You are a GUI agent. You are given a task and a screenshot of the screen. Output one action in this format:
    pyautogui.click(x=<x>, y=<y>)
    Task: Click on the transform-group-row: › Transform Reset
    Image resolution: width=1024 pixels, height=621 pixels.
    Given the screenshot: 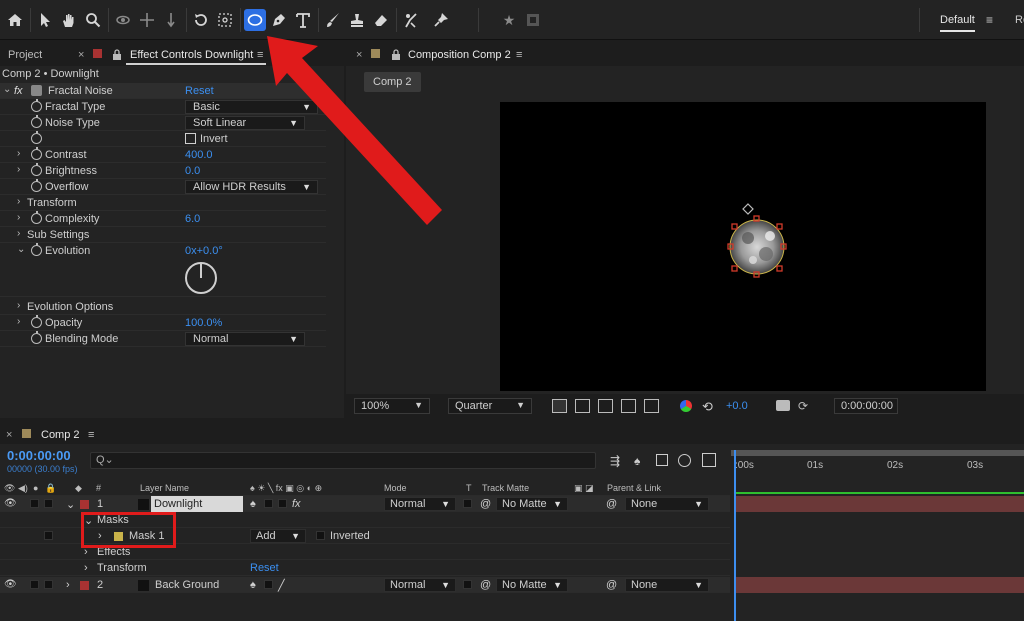 What is the action you would take?
    pyautogui.click(x=365, y=568)
    